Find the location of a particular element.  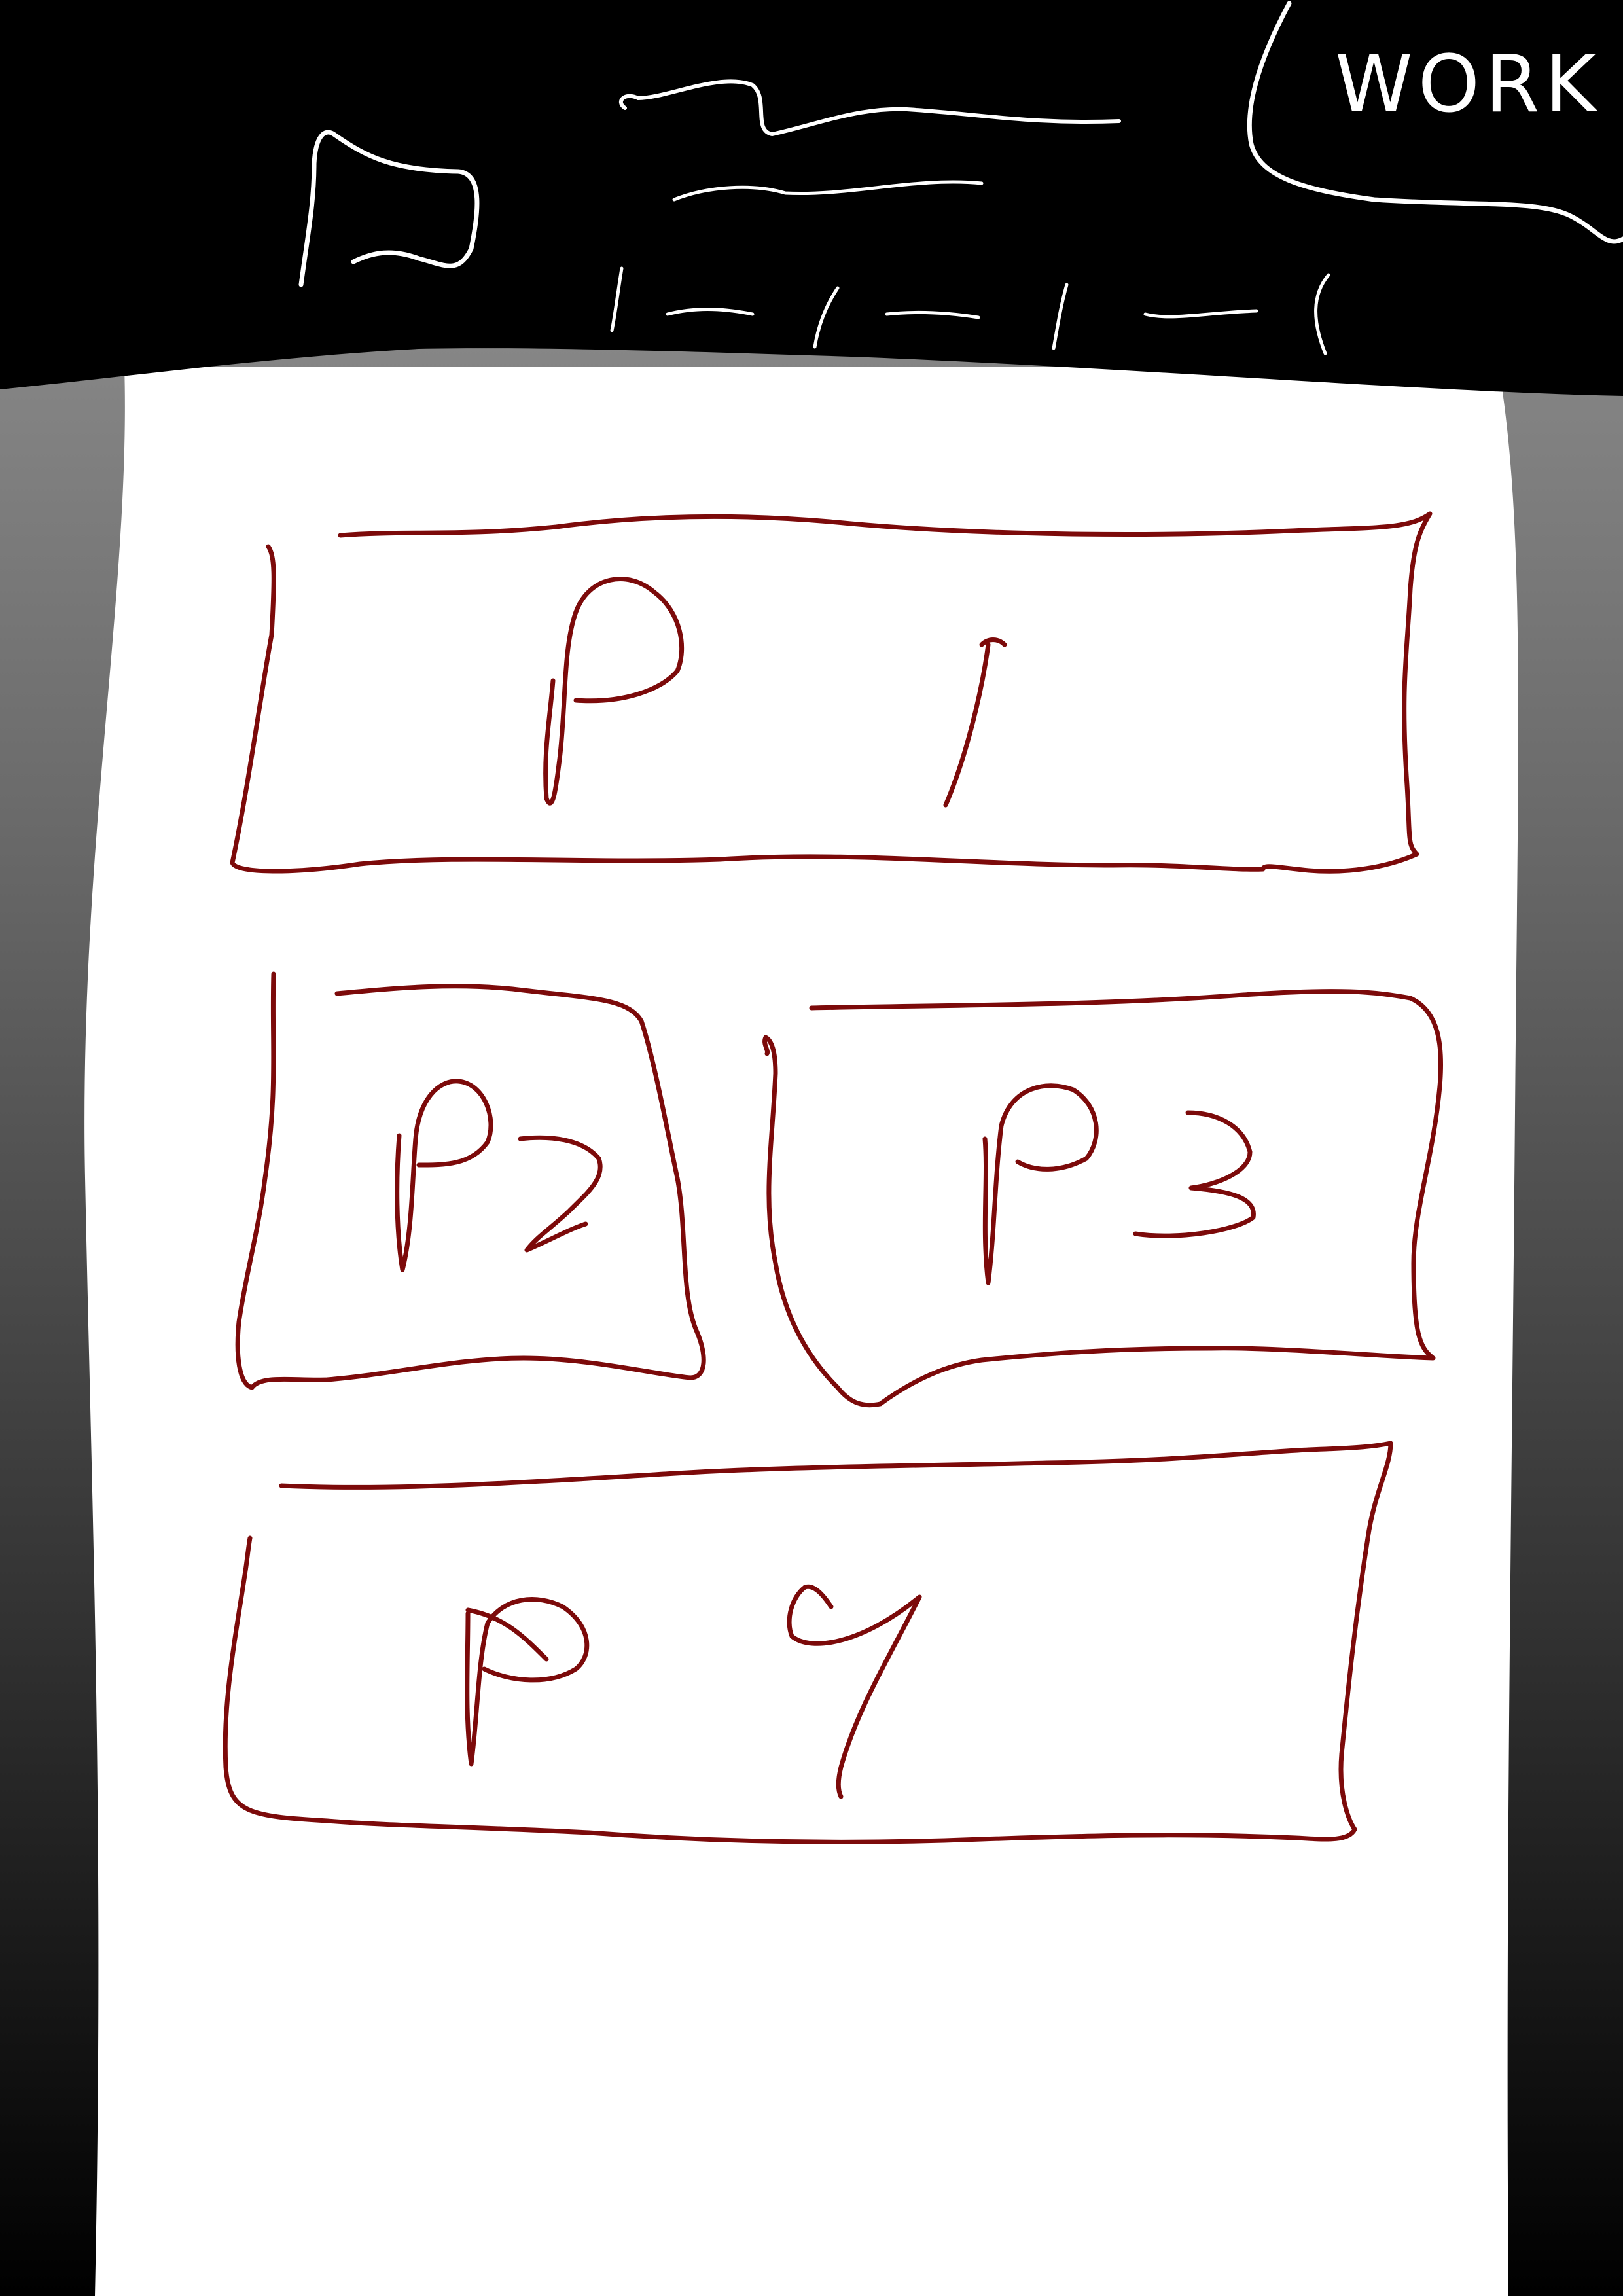

panel-1-label-glyph is located at coordinates (775, 692).